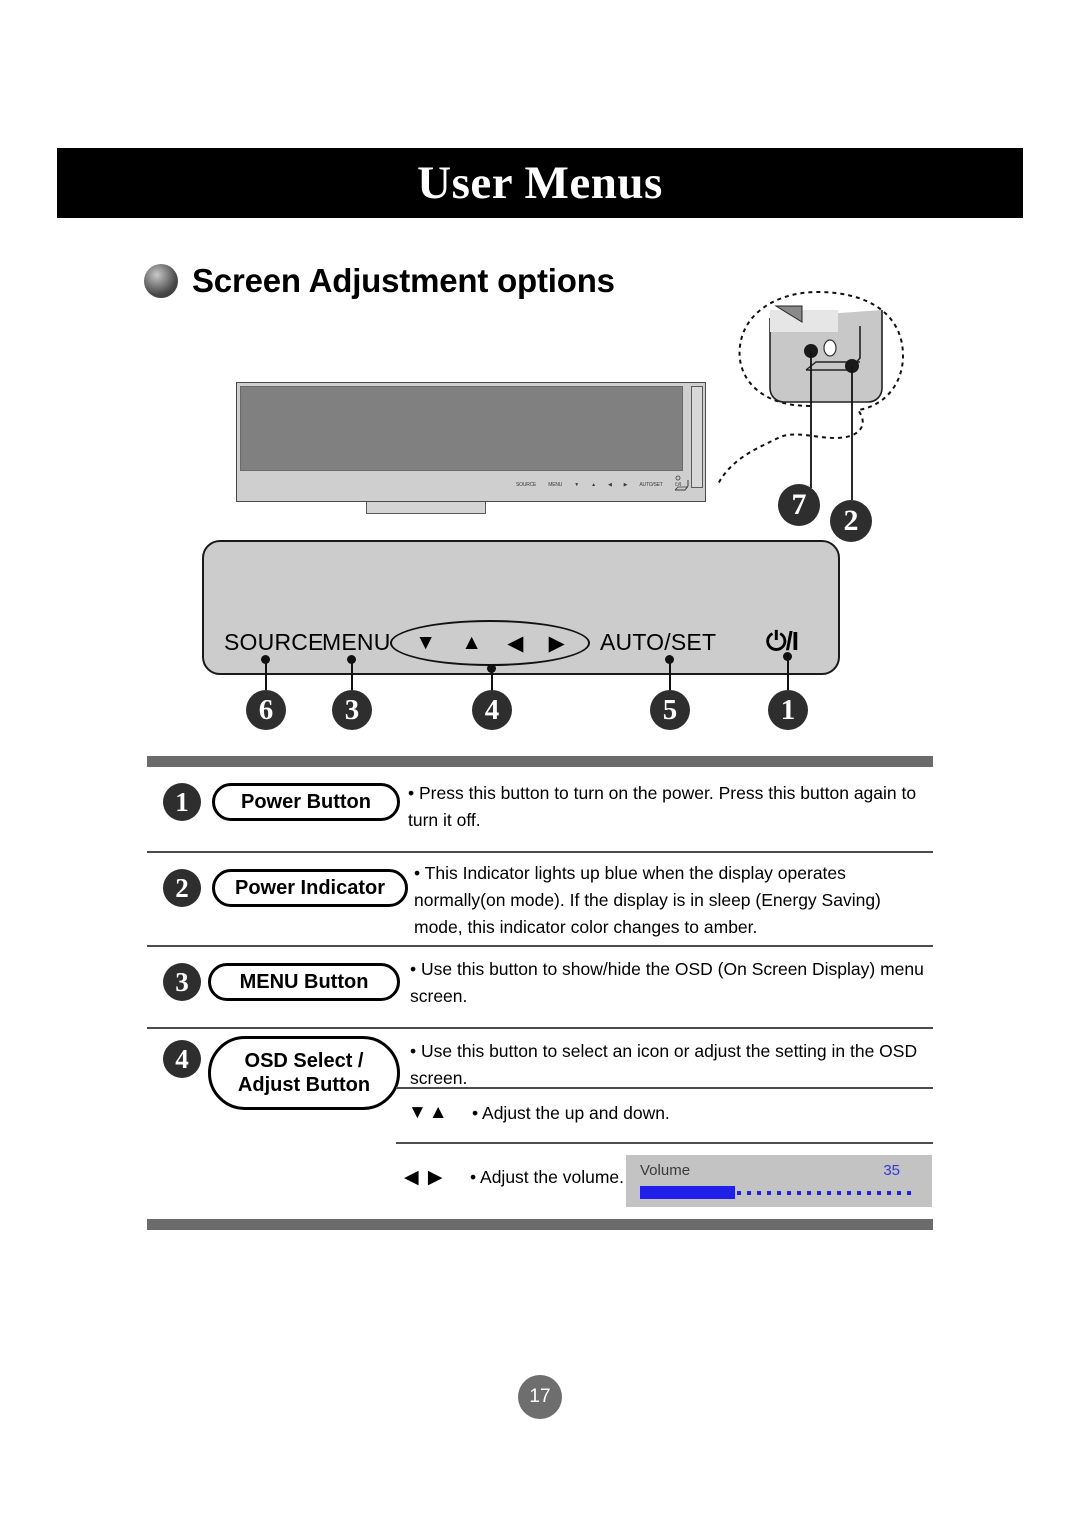 The image size is (1080, 1530). Describe the element at coordinates (304, 1085) in the screenshot. I see `row-label-text-line2: Adjust Button` at that location.